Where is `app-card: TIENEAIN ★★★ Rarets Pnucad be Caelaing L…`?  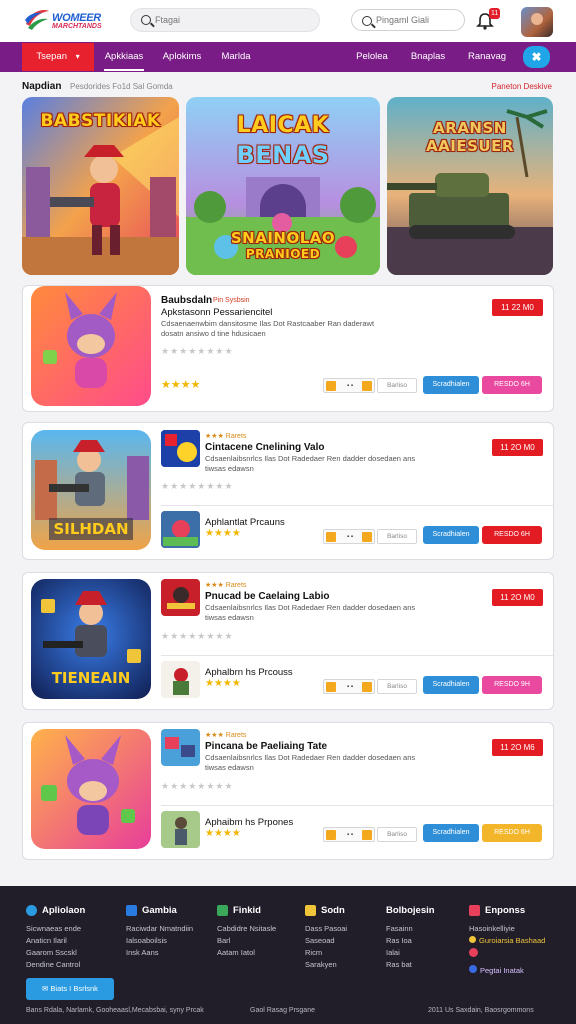 app-card: TIENEAIN ★★★ Rarets Pnucad be Caelaing L… is located at coordinates (288, 641).